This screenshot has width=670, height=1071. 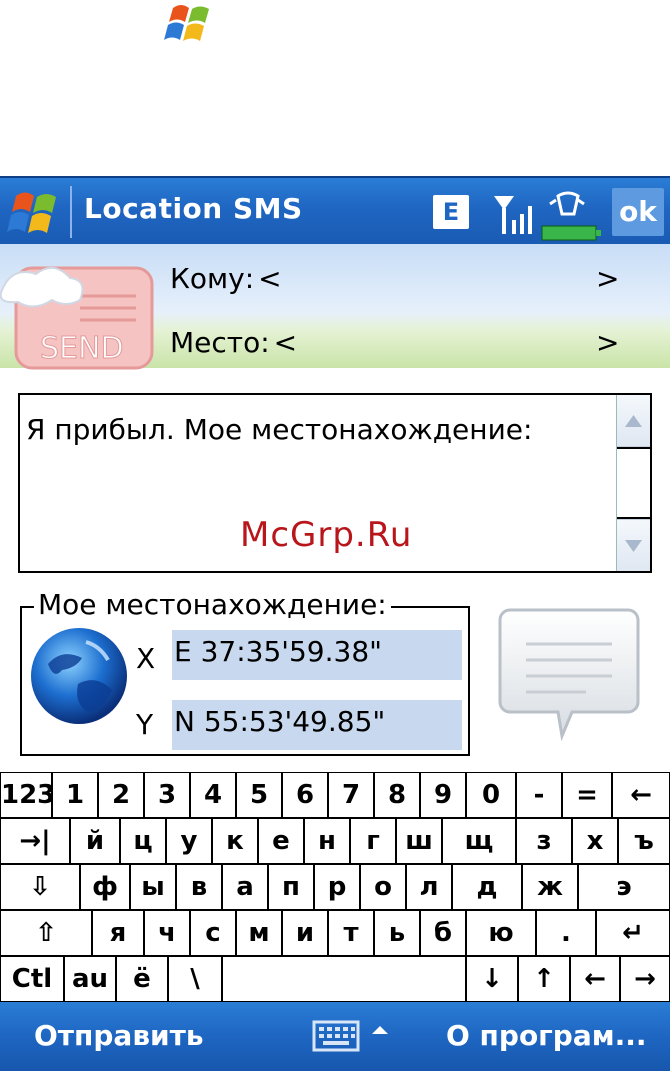 I want to click on signal-strength-icon, so click(x=515, y=214).